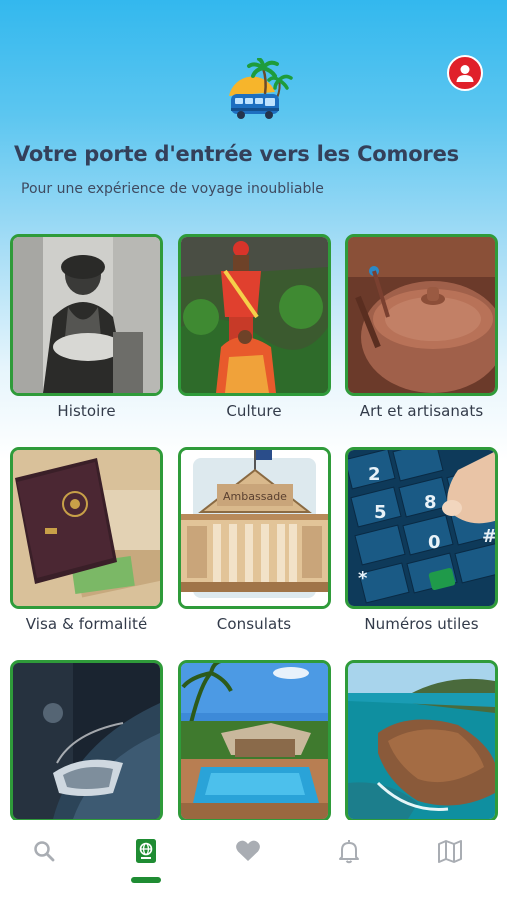 Image resolution: width=507 pixels, height=900 pixels. What do you see at coordinates (236, 154) in the screenshot?
I see `page-title: Votre porte d'entrée vers les Comores` at bounding box center [236, 154].